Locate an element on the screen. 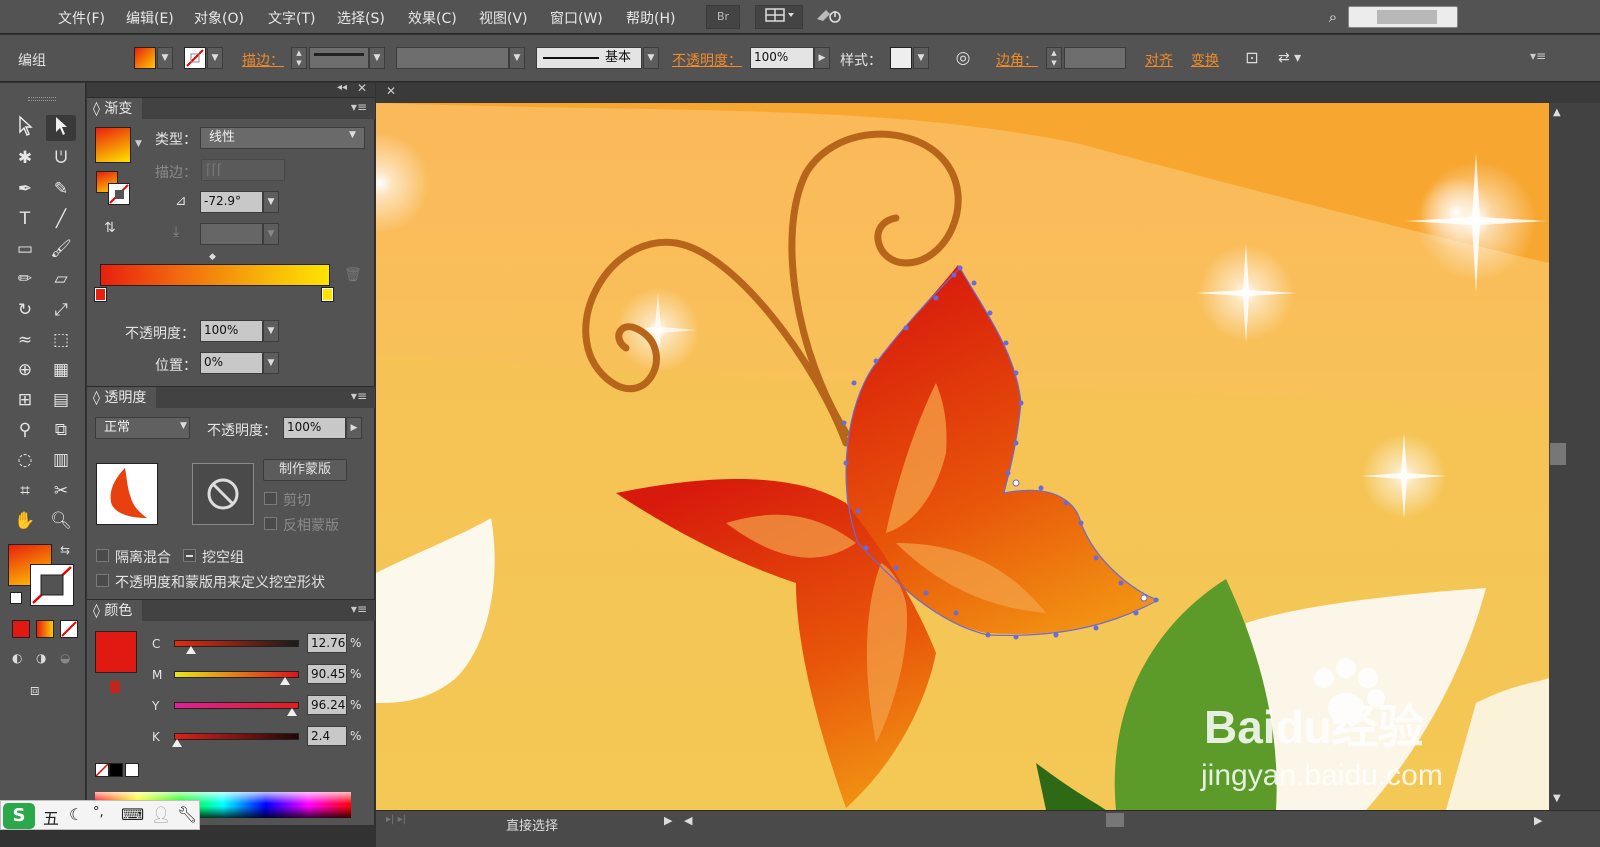  scroll-down-icon: ▼ is located at coordinates (1557, 798).